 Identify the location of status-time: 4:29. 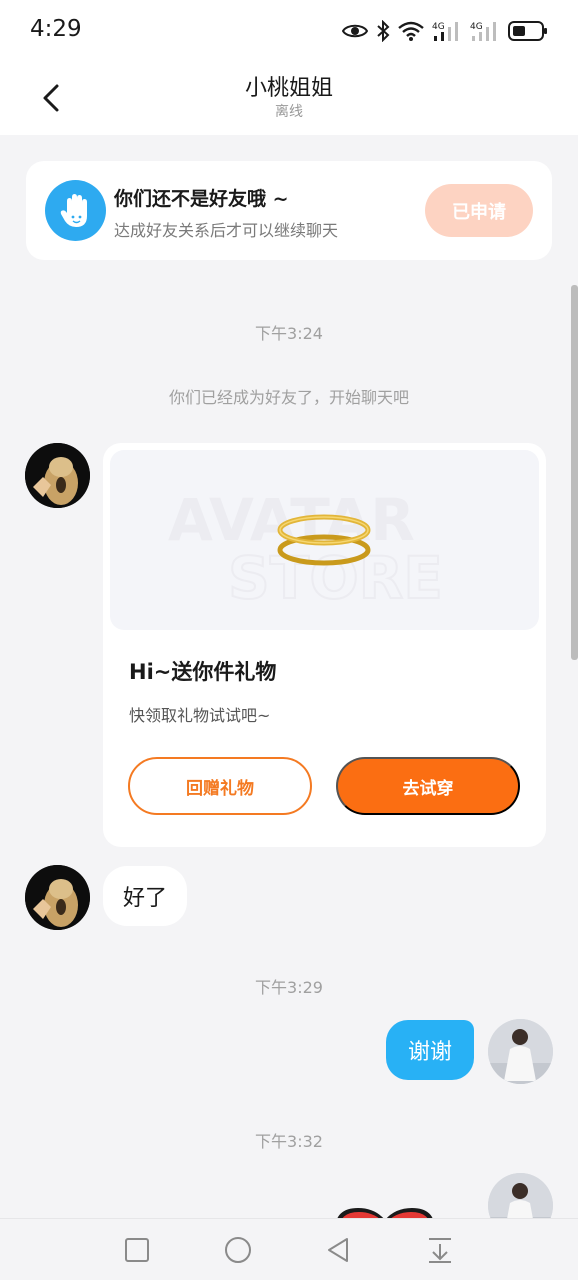
(56, 29).